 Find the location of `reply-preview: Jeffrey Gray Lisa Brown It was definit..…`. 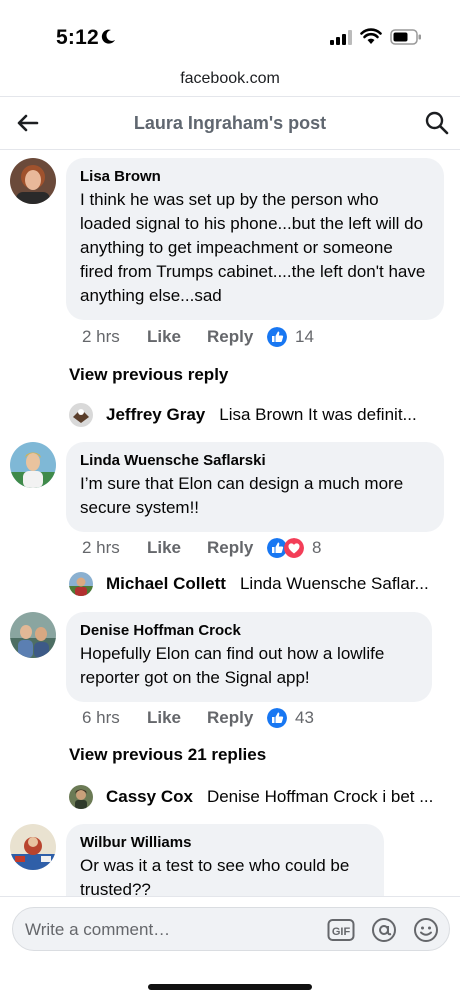

reply-preview: Jeffrey Gray Lisa Brown It was definit..… is located at coordinates (259, 415).